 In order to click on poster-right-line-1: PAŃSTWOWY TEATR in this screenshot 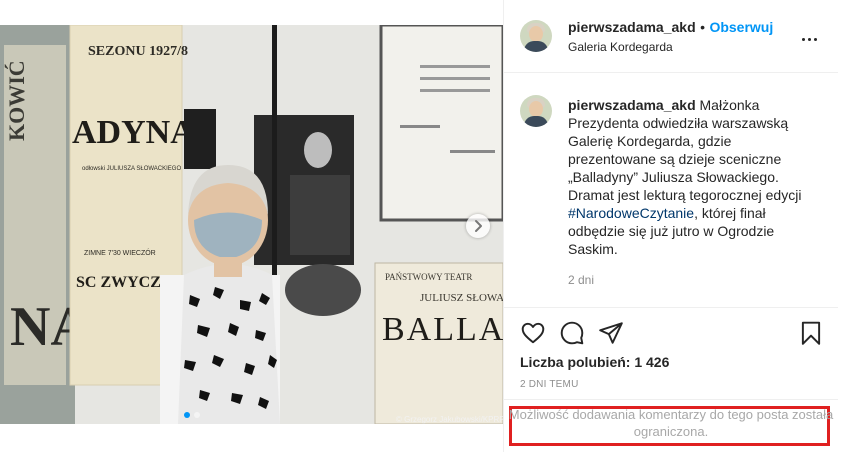, I will do `click(428, 277)`.